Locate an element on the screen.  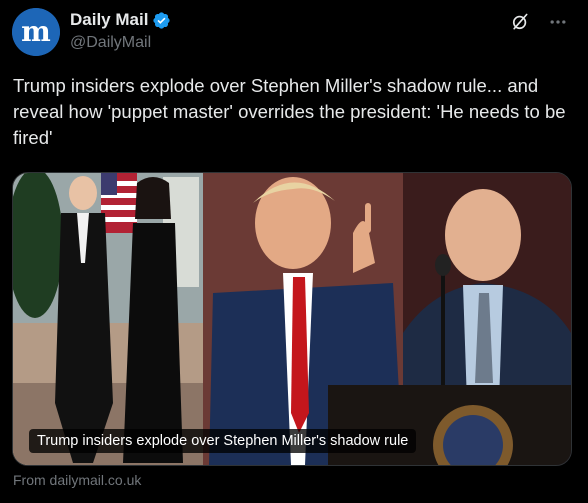
daily-mail-logo-icon: m is located at coordinates (36, 32).